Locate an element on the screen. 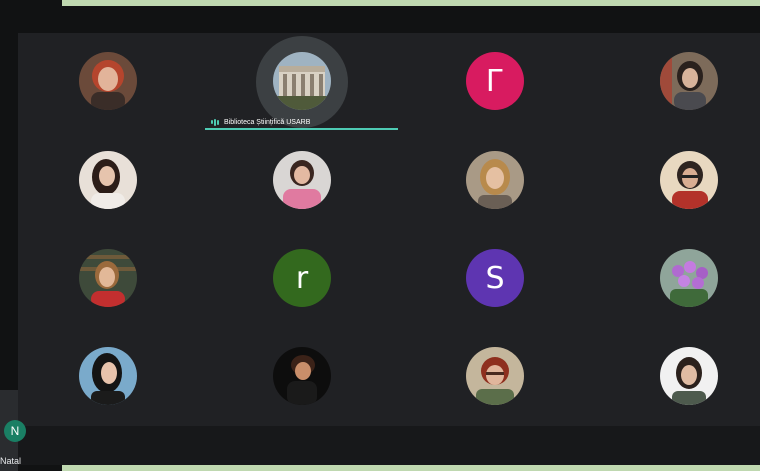  woman-bookshelf-avatar-icon is located at coordinates (108, 278).